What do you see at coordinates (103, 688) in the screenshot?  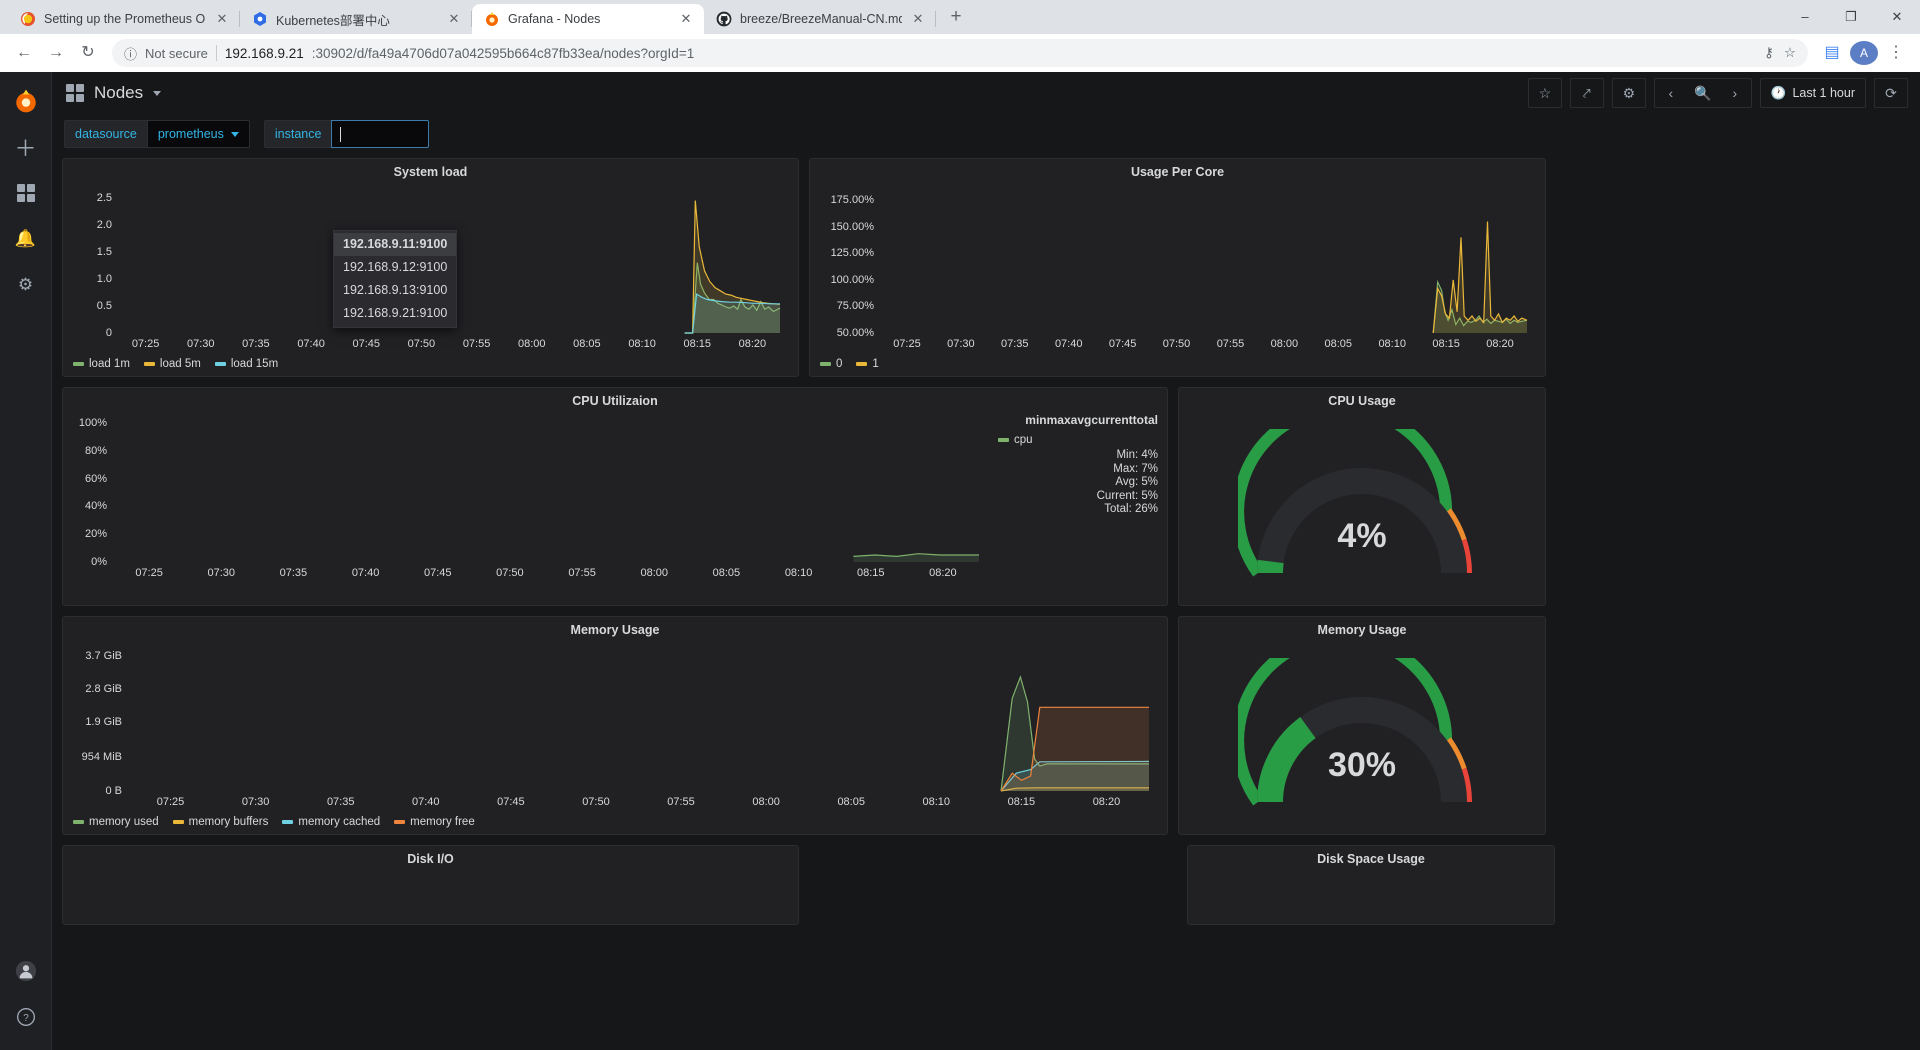 I see `y-axis-tick-label: 2.8 GiB` at bounding box center [103, 688].